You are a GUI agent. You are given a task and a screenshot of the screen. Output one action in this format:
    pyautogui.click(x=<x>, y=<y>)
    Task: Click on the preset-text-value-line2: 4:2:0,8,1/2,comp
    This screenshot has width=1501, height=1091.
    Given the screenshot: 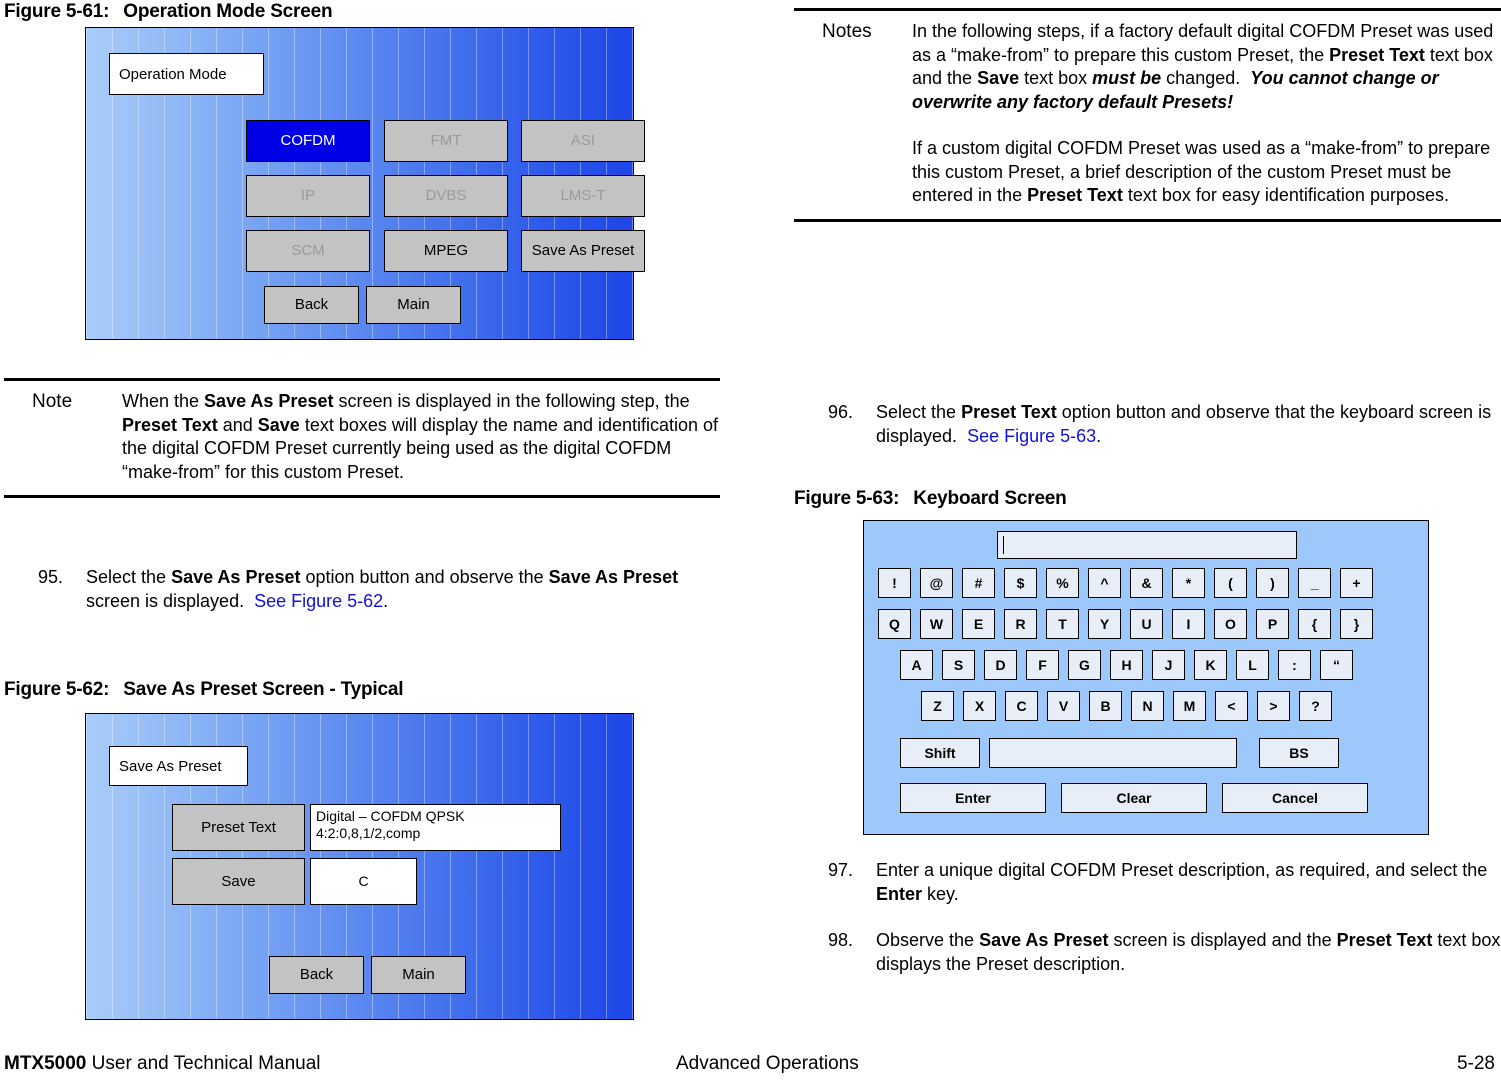 What is the action you would take?
    pyautogui.click(x=368, y=833)
    